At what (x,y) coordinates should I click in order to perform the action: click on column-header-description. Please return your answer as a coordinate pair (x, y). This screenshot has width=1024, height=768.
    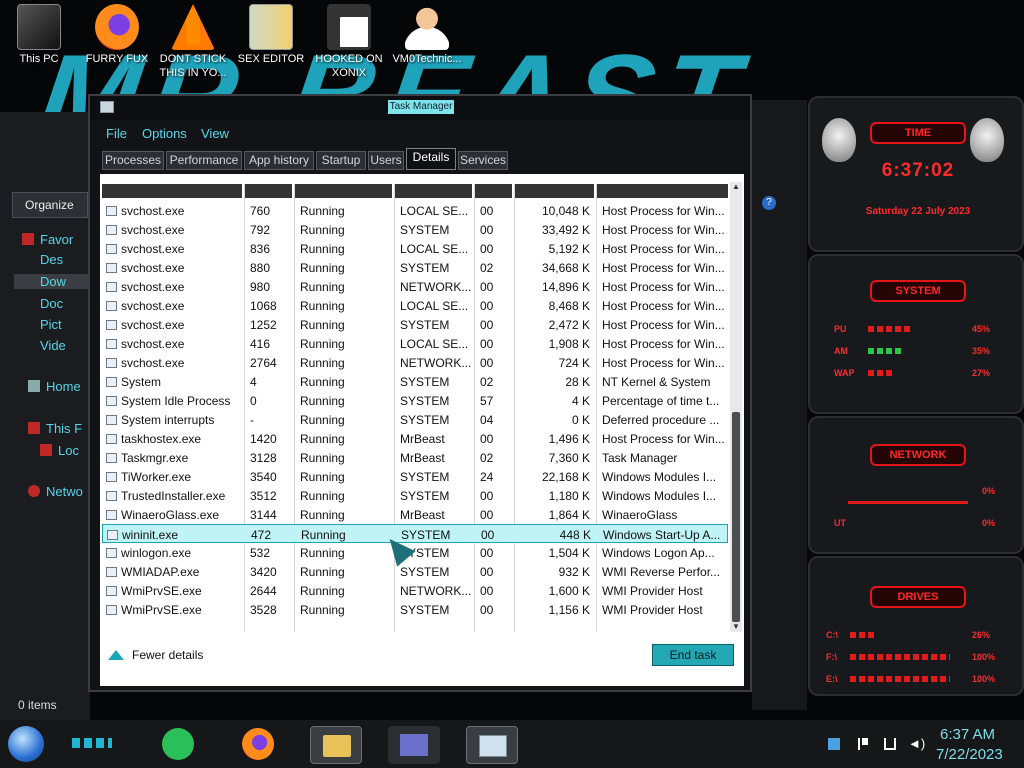
    Looking at the image, I should click on (662, 191).